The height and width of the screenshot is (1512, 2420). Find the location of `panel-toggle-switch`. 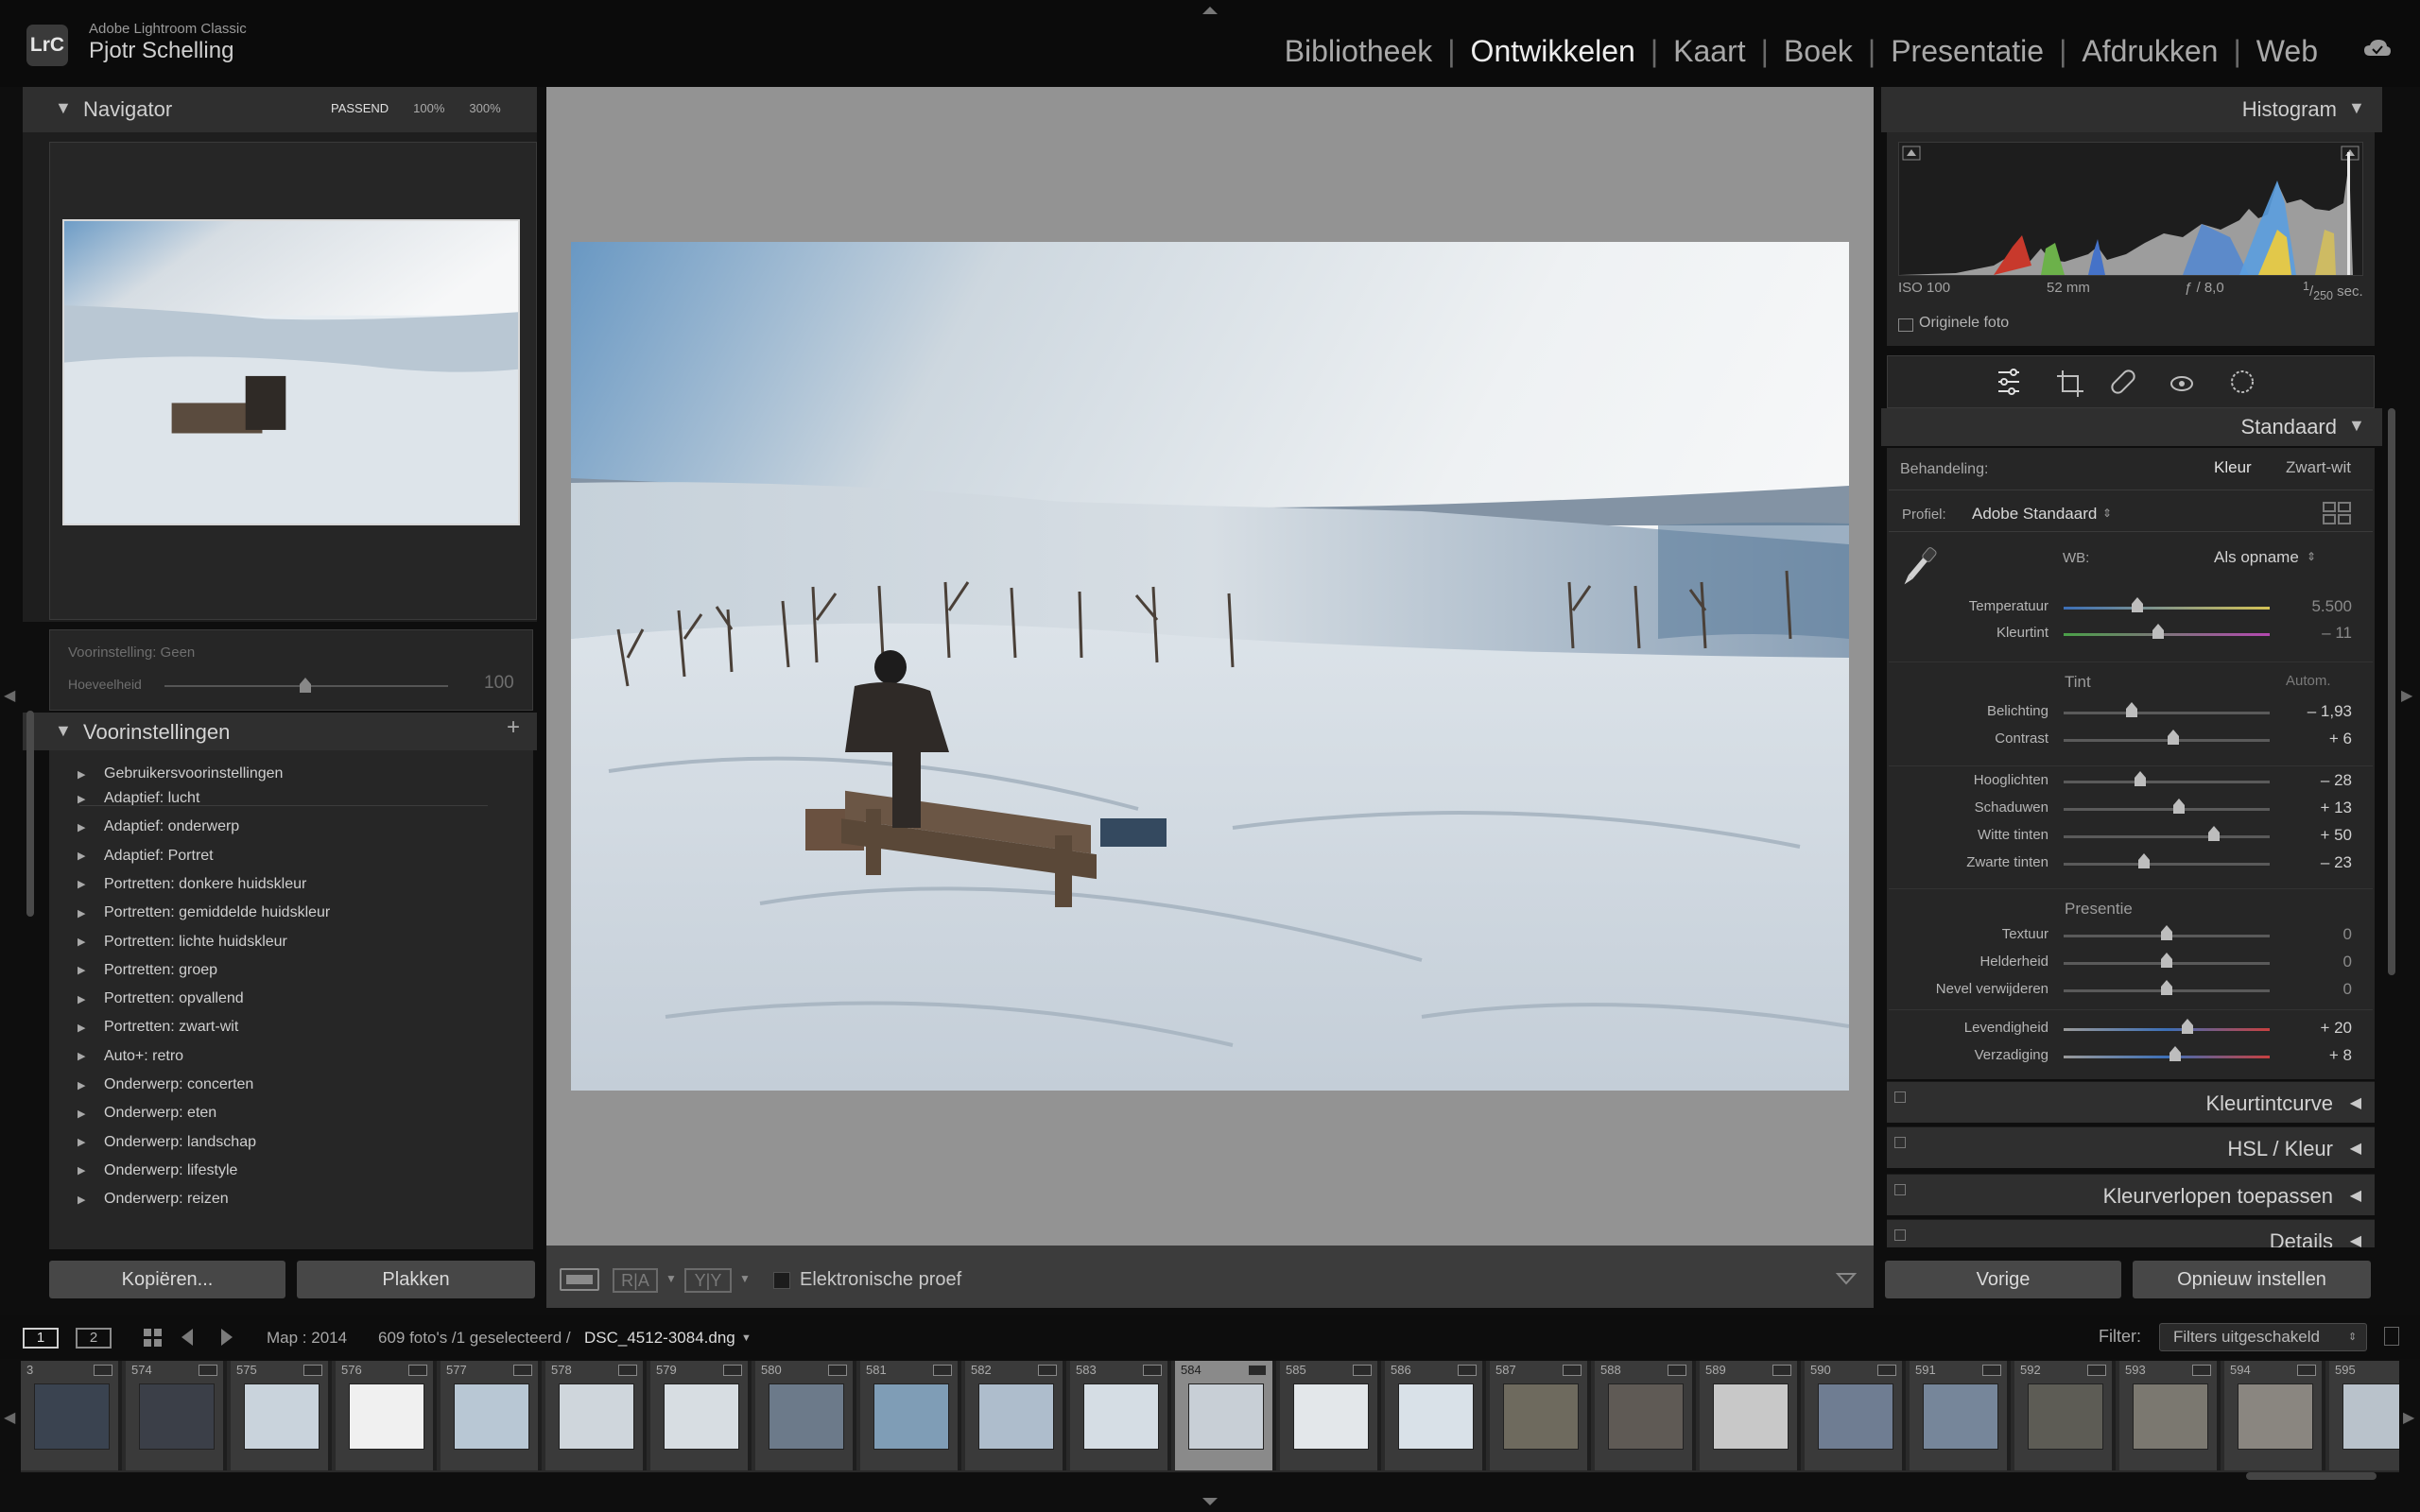

panel-toggle-switch is located at coordinates (1900, 1097).